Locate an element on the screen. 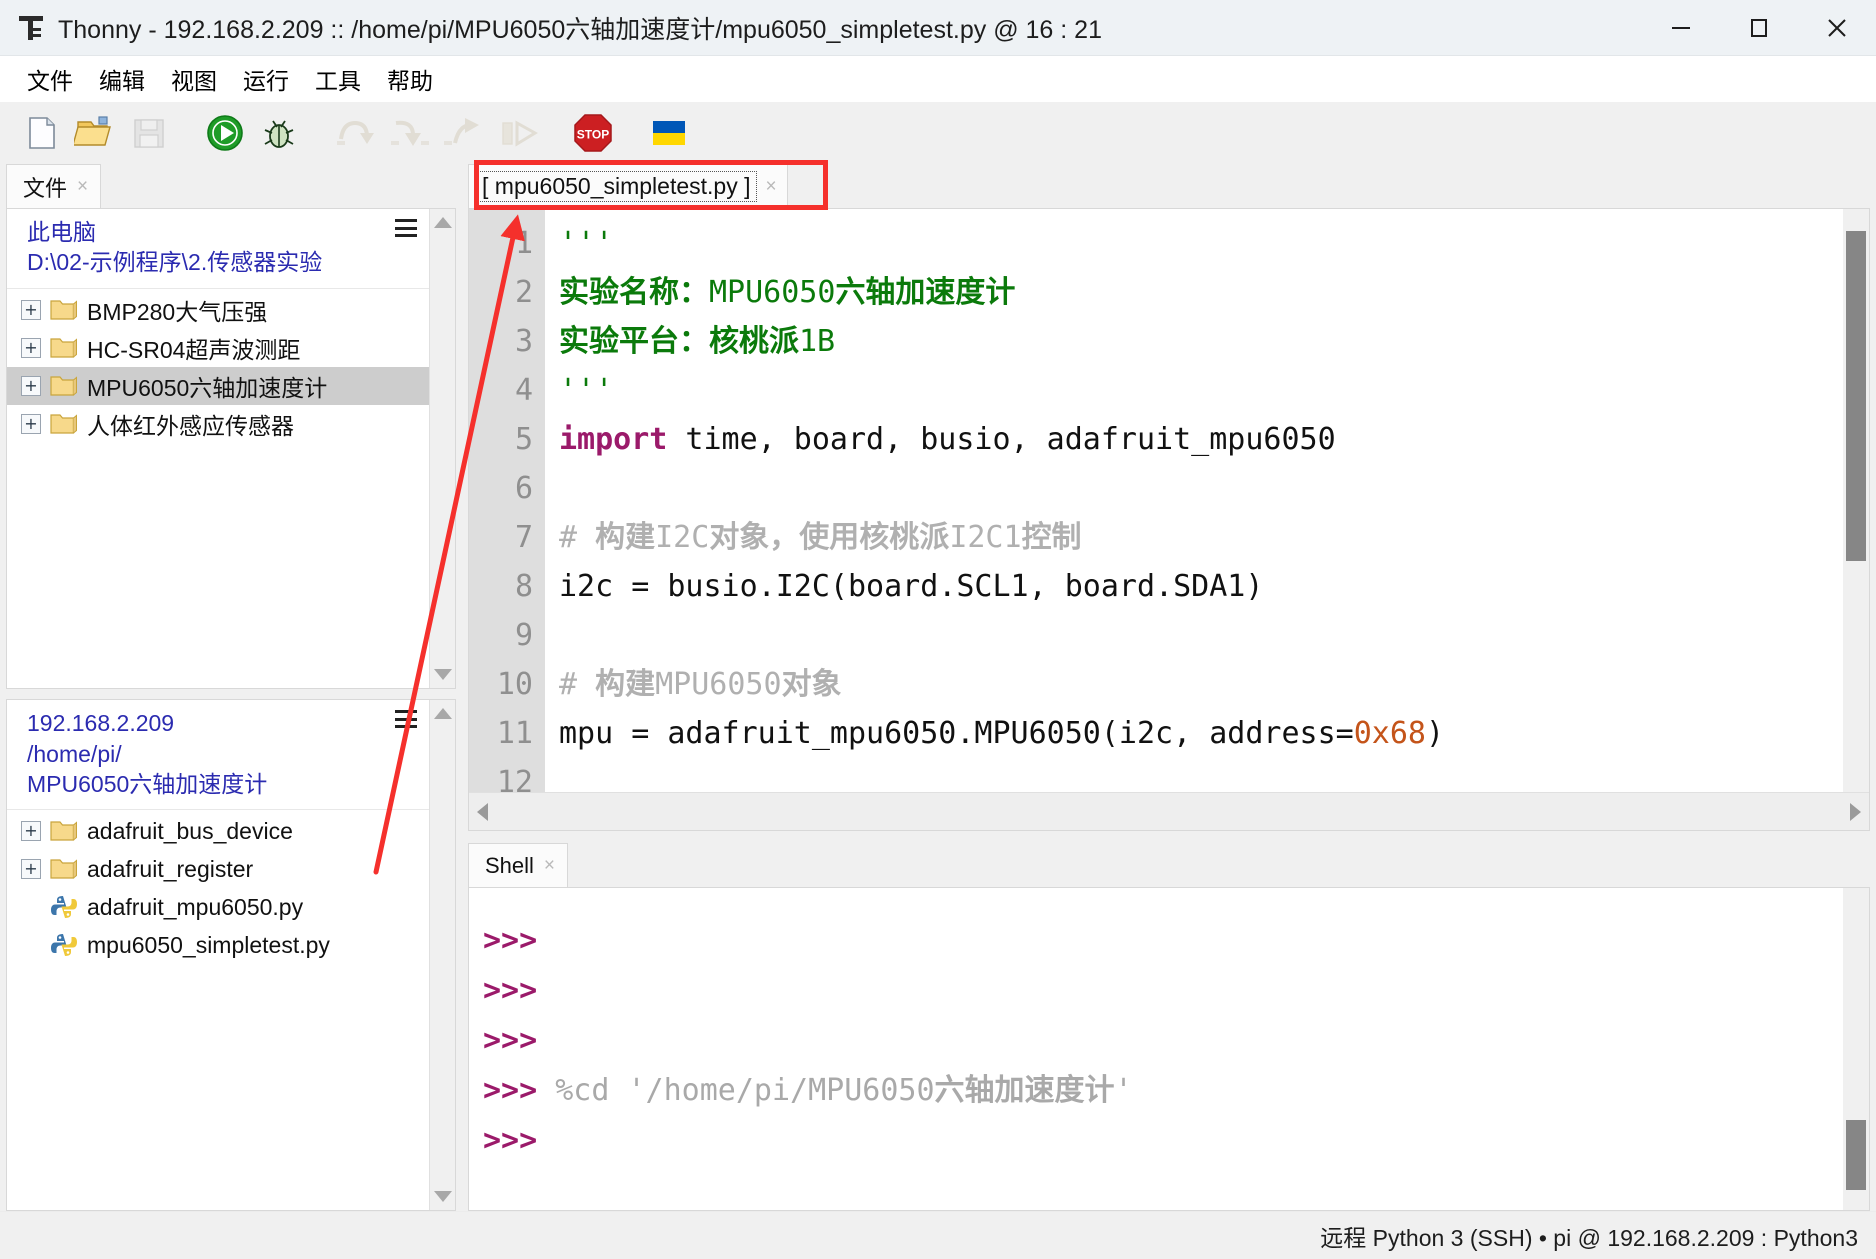 Image resolution: width=1876 pixels, height=1259 pixels. step-out-icon is located at coordinates (463, 133).